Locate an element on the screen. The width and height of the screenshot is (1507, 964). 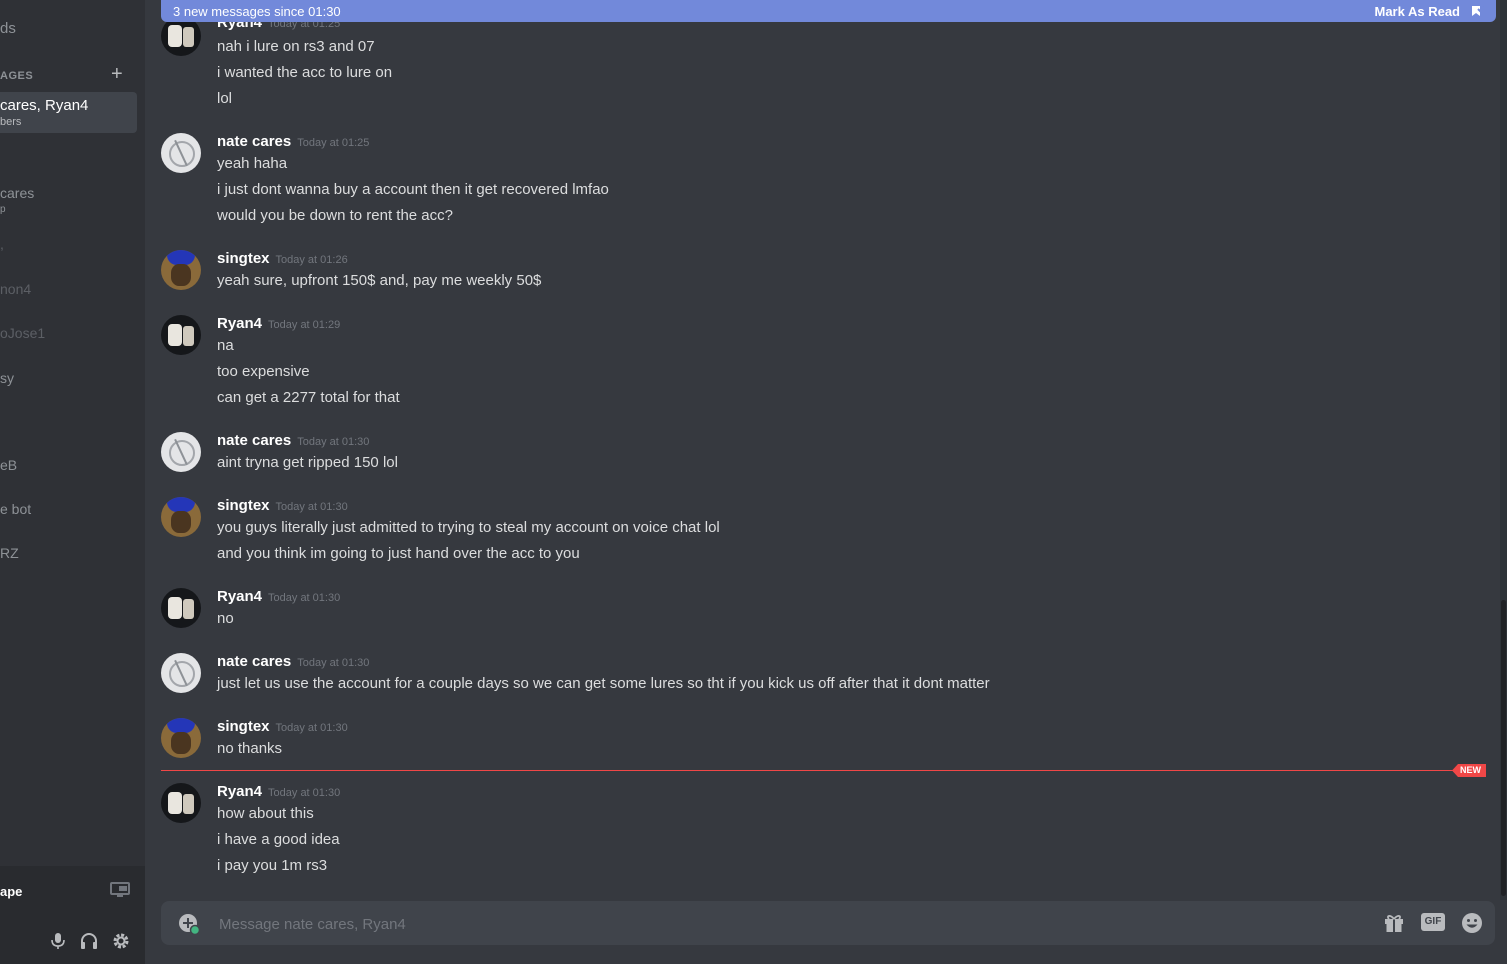
message-text: i wanted the acc to lure on is located at coordinates (305, 72).